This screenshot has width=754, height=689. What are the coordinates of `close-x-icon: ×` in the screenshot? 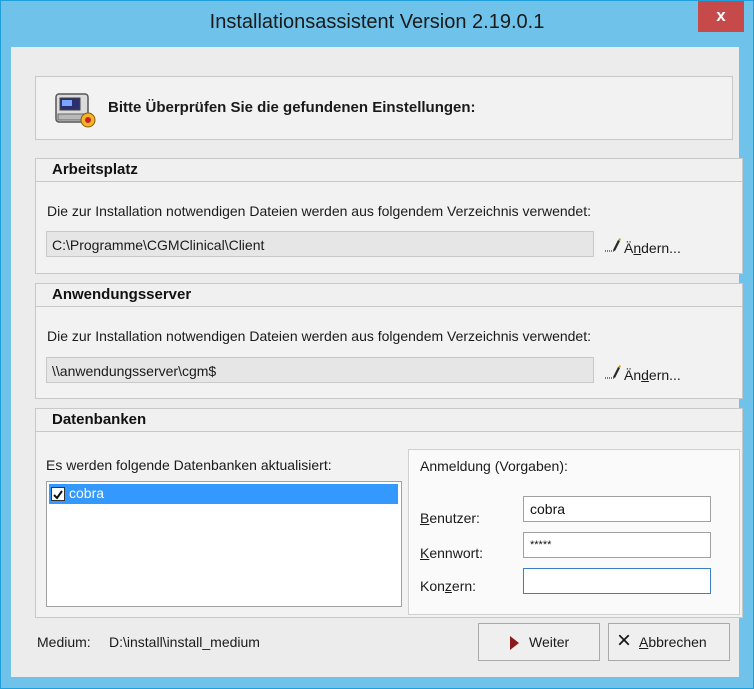 It's located at (624, 640).